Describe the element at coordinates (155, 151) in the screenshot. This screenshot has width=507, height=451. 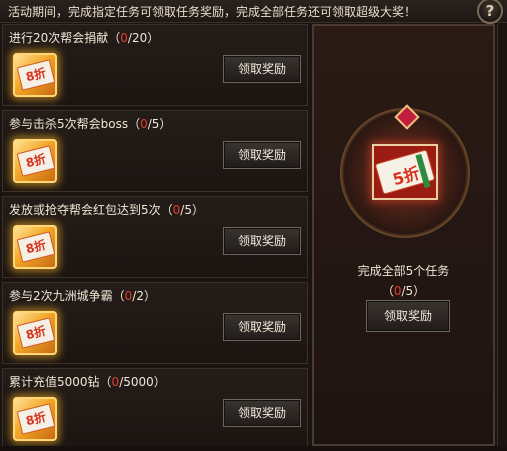
I see `task-row: 参与击杀5次帮会boss（0/5） 8折 领取奖励` at that location.